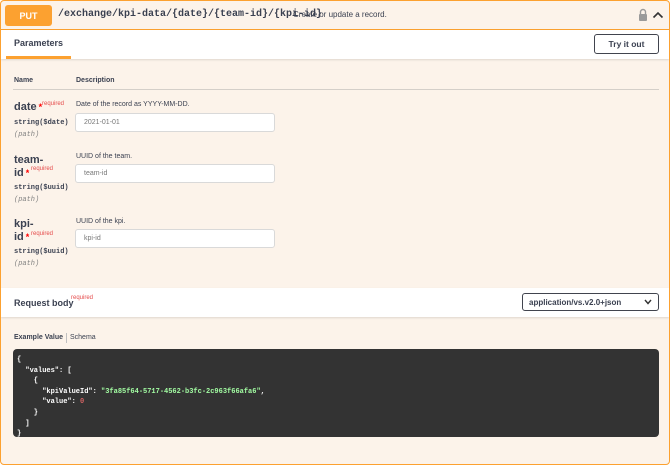 The image size is (670, 465). Describe the element at coordinates (575, 302) in the screenshot. I see `content-type-value: application/vs.v2.0+json` at that location.